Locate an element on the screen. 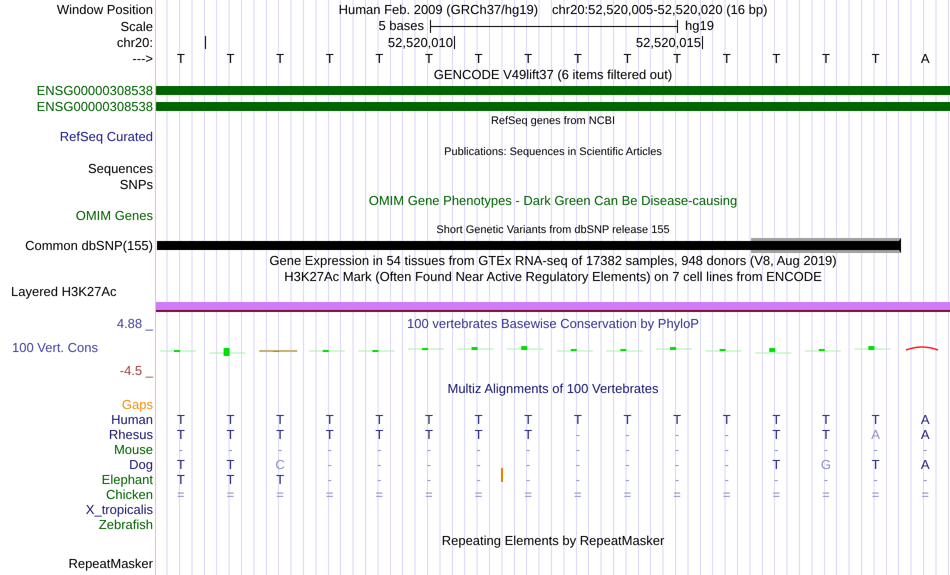 This screenshot has width=950, height=575. track-label: chr20: is located at coordinates (134, 42).